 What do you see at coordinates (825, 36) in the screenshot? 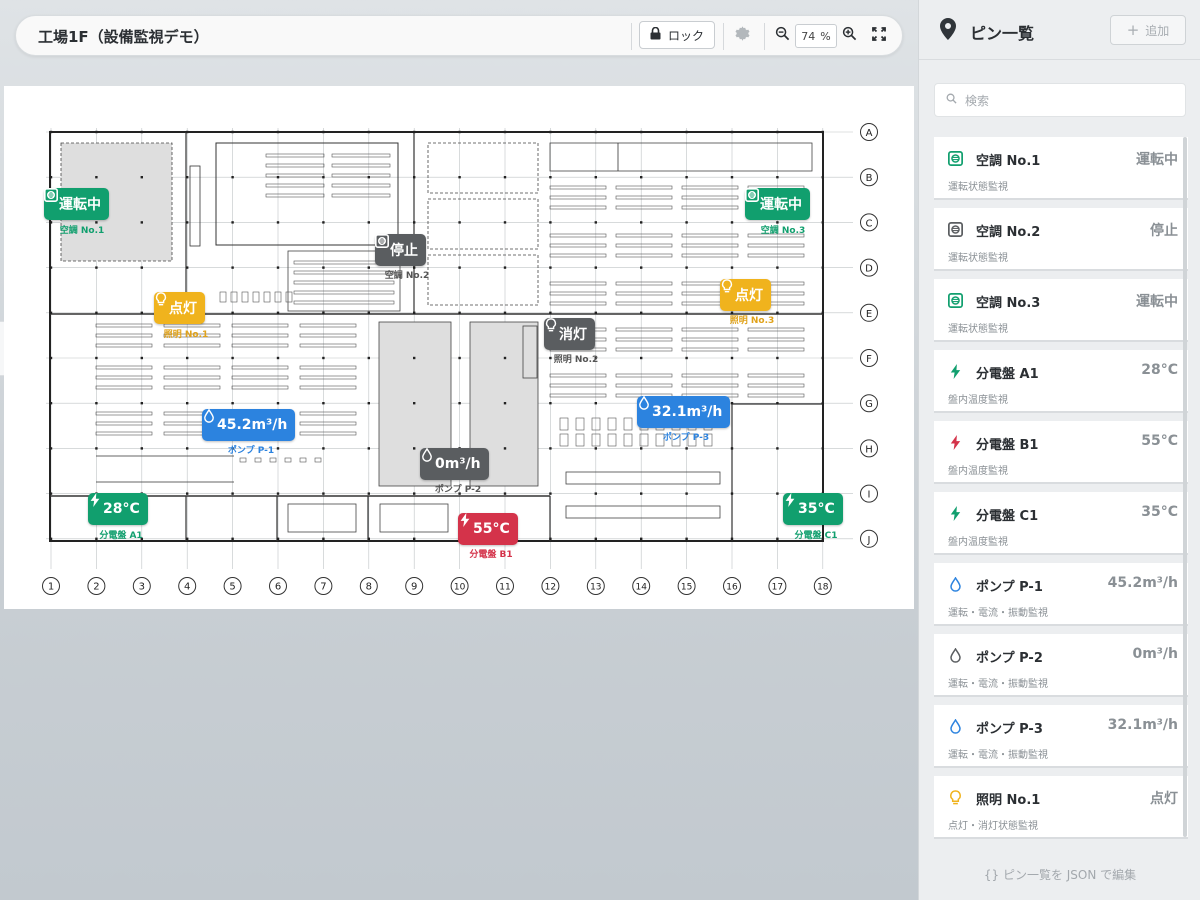
I see `zoom-unit: %` at bounding box center [825, 36].